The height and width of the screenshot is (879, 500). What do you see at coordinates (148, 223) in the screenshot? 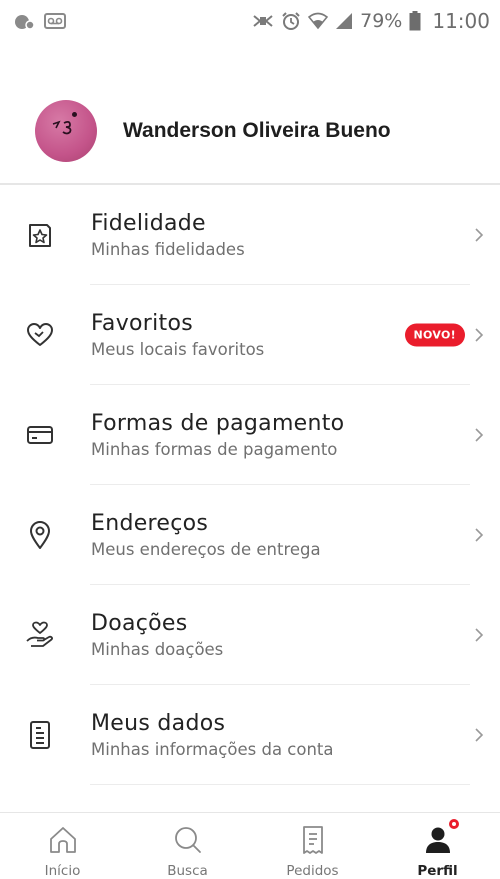
I see `menu-item-title: Fidelidade` at bounding box center [148, 223].